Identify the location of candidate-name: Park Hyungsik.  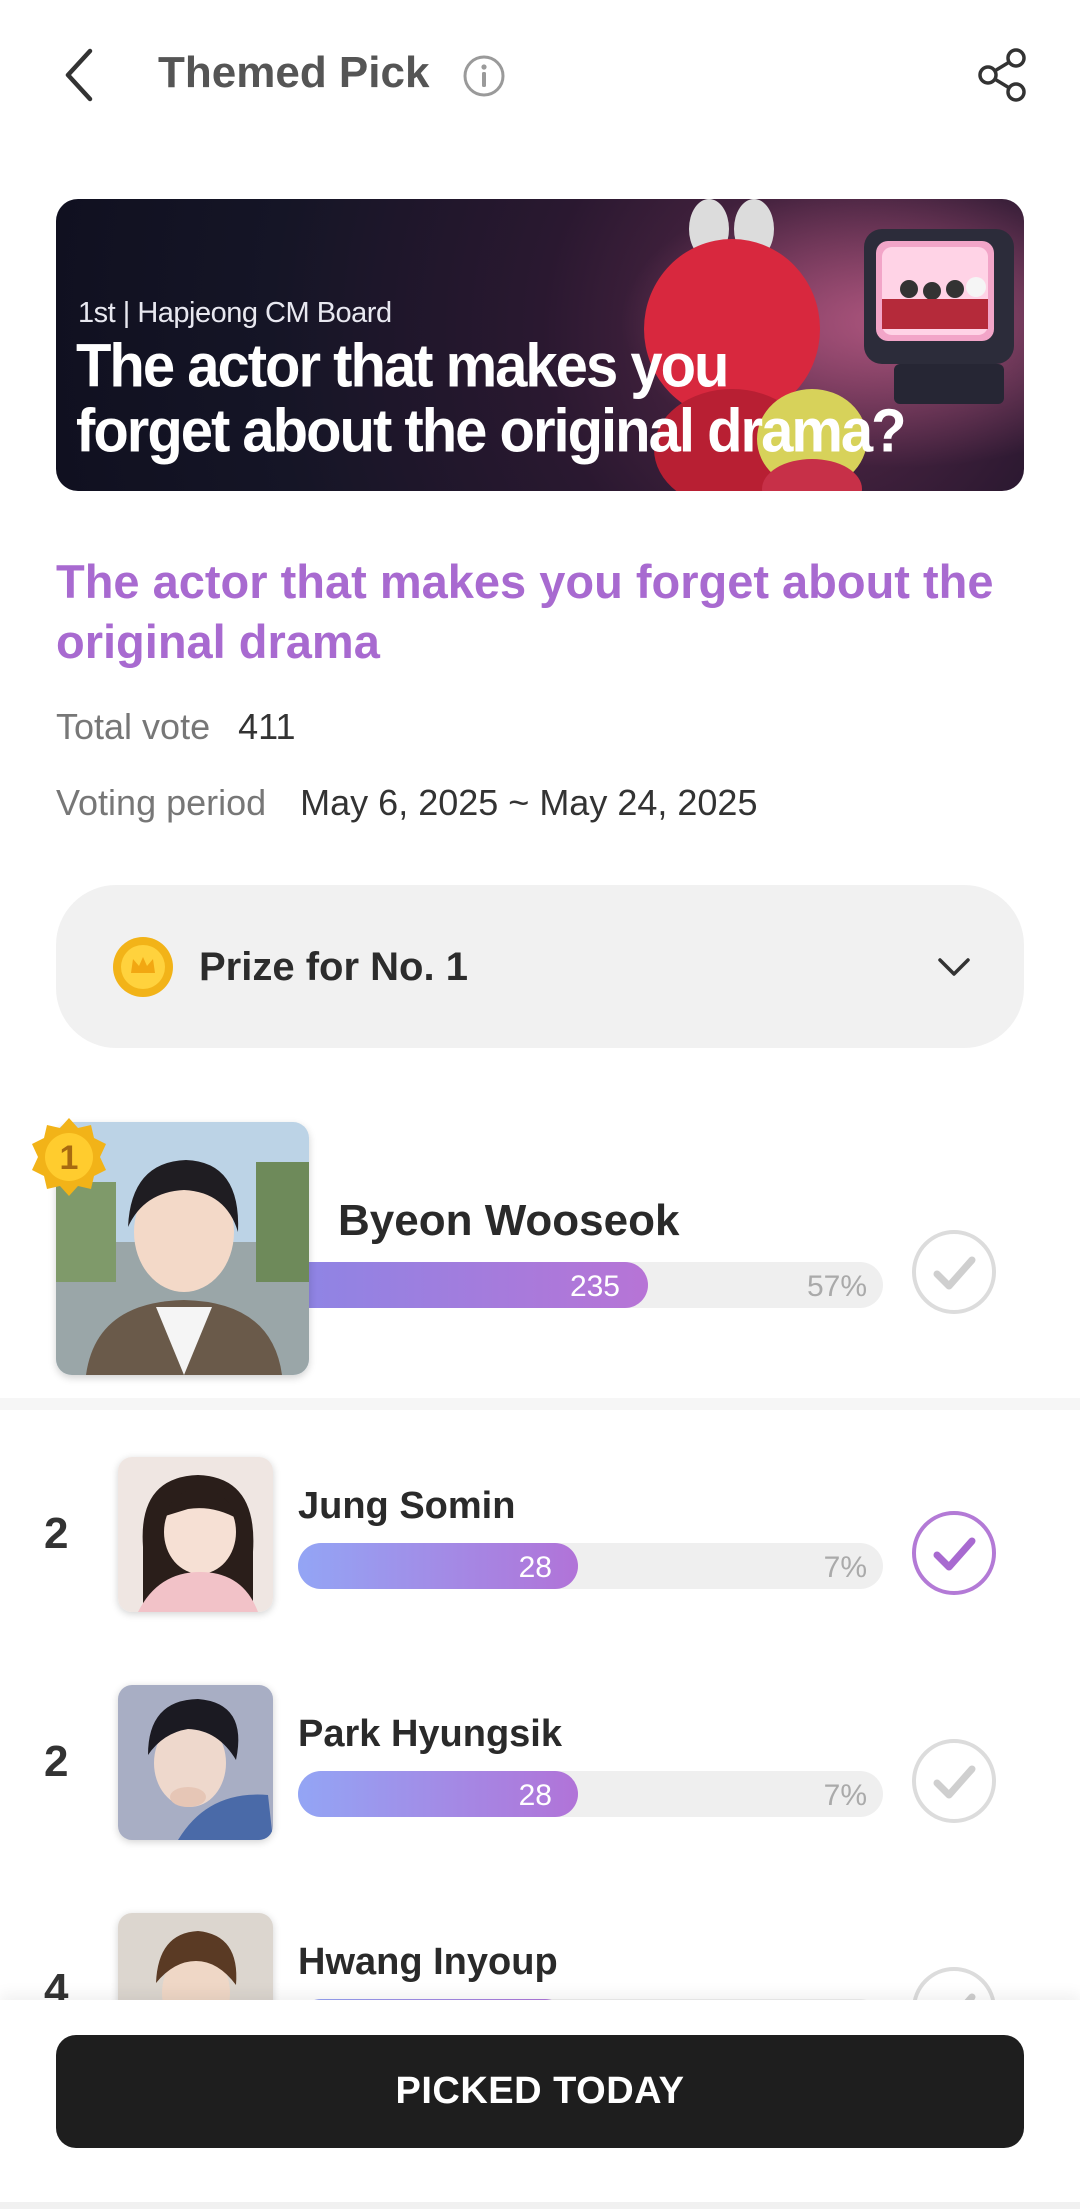
(430, 1734).